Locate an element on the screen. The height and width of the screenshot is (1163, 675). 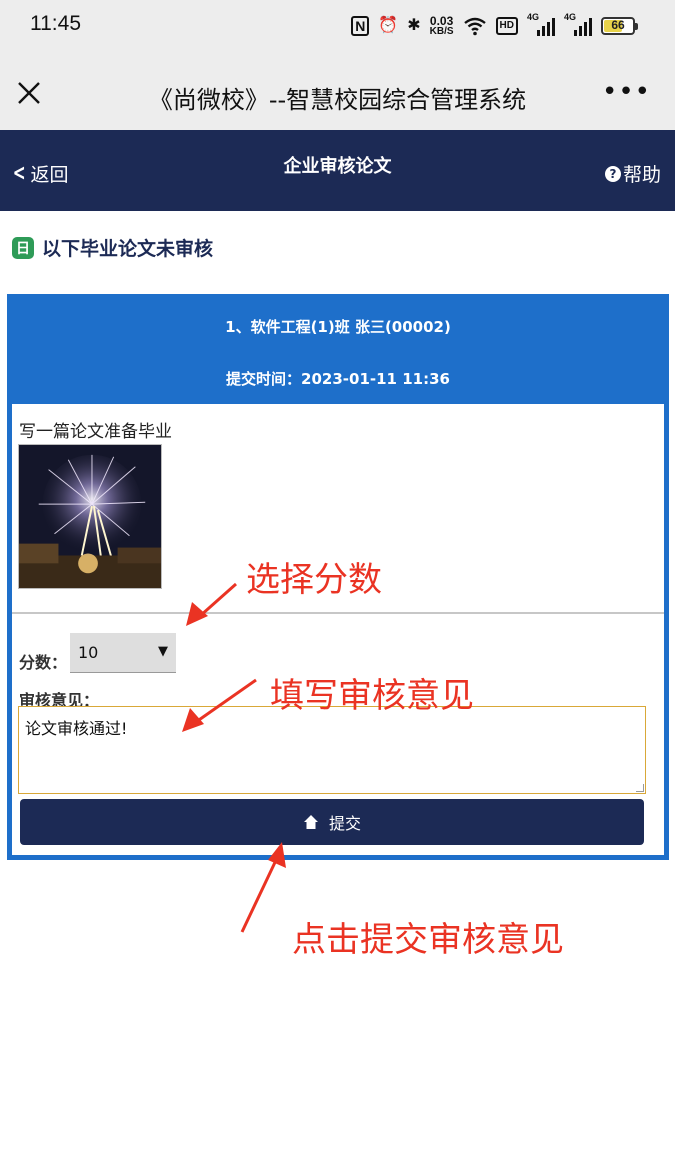
calendar-icon: 日 is located at coordinates (23, 247).